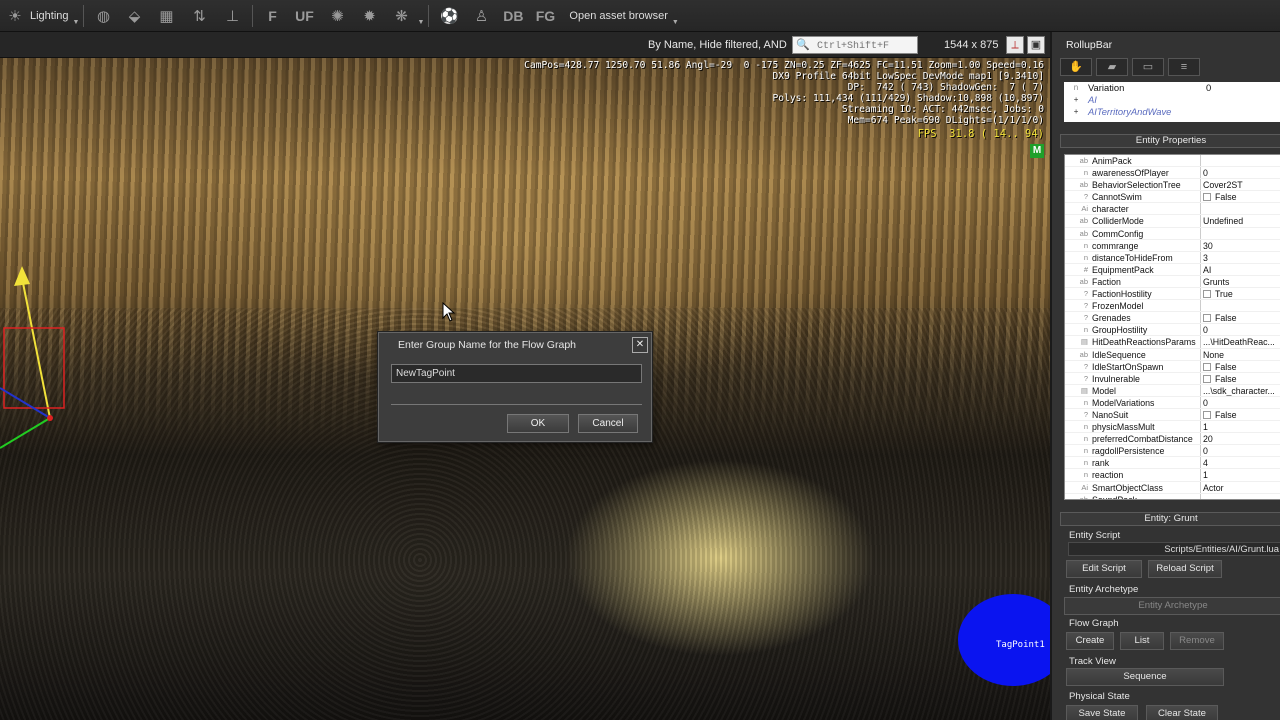 This screenshot has height=720, width=1280. I want to click on property-row: ab IdleSequence None, so click(1172, 354).